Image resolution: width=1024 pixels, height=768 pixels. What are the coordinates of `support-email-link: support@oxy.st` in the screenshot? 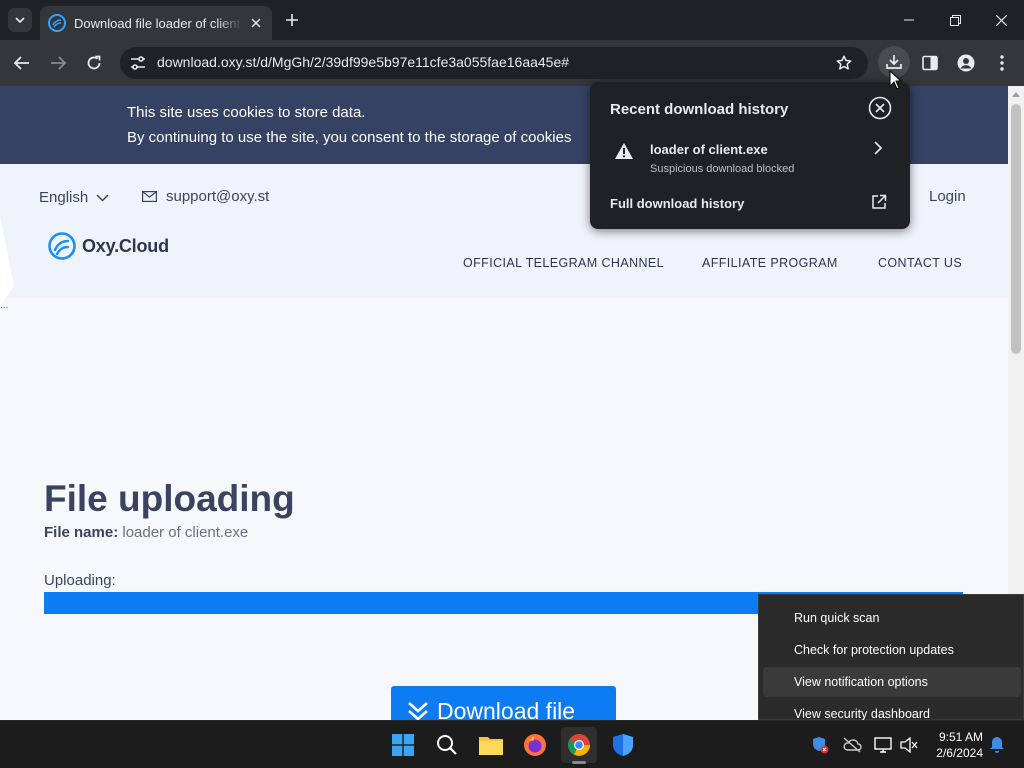 It's located at (205, 196).